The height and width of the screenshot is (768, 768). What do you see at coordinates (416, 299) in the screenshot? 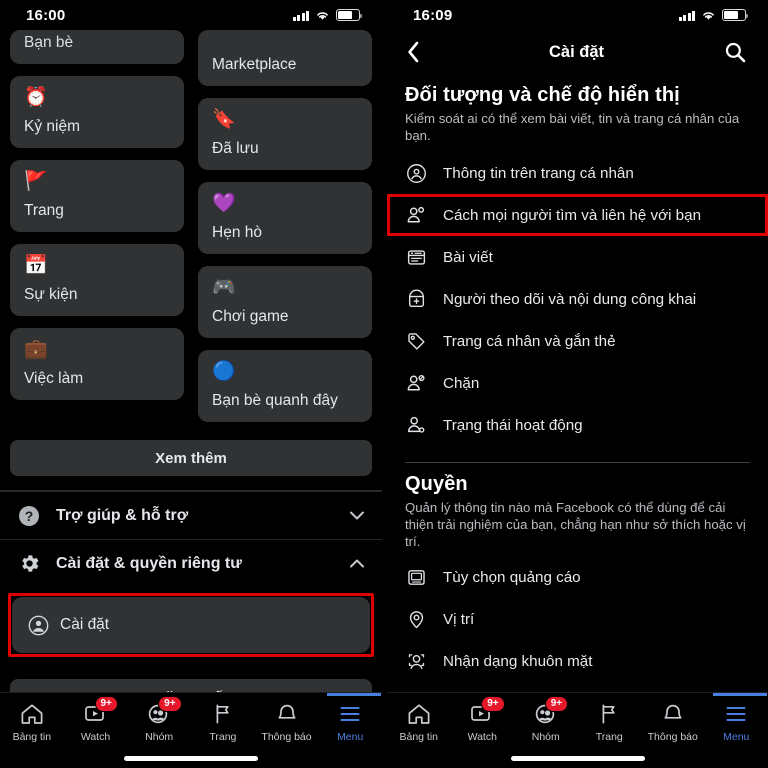
I see `followers-plus-icon` at bounding box center [416, 299].